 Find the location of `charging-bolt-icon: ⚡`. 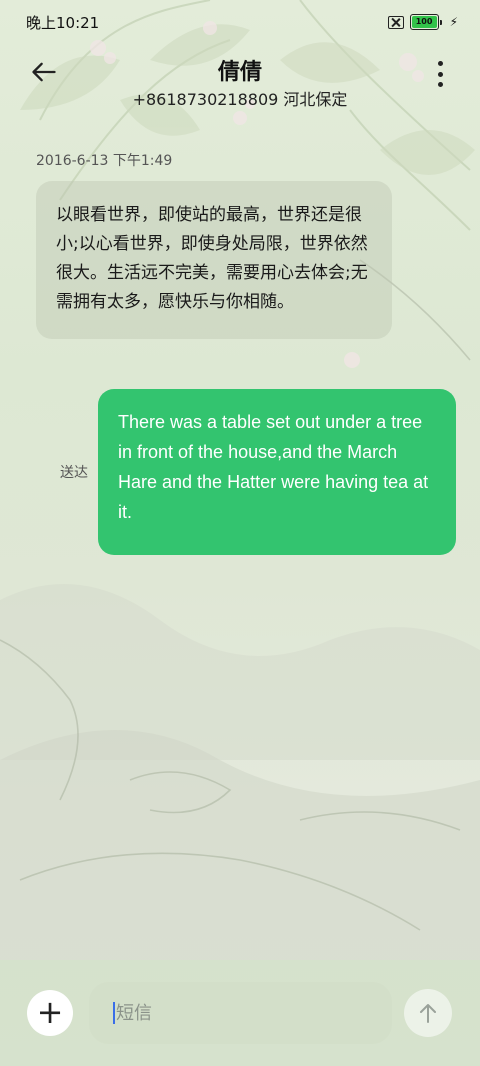

charging-bolt-icon: ⚡ is located at coordinates (453, 22).